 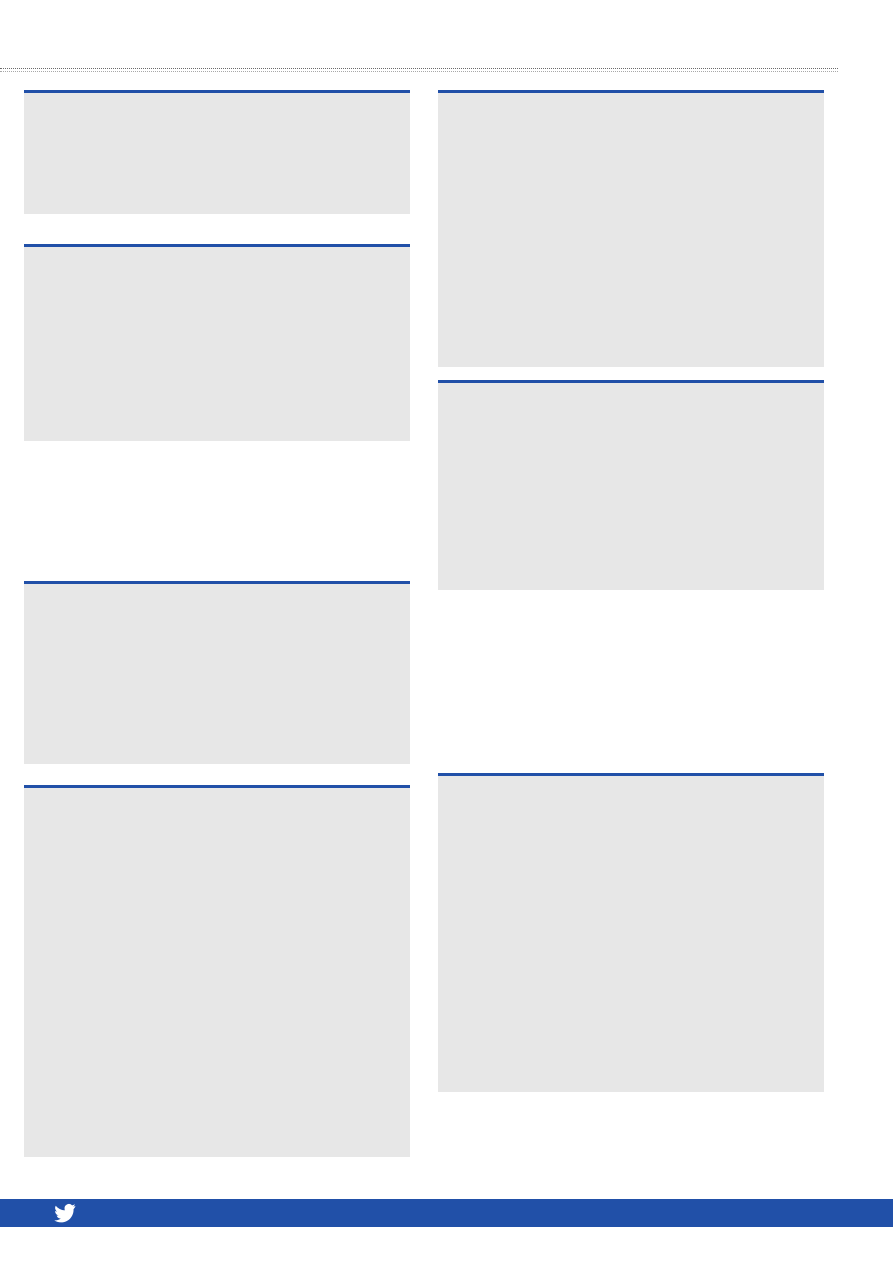 I want to click on twitter-bird-icon, so click(x=65, y=1213).